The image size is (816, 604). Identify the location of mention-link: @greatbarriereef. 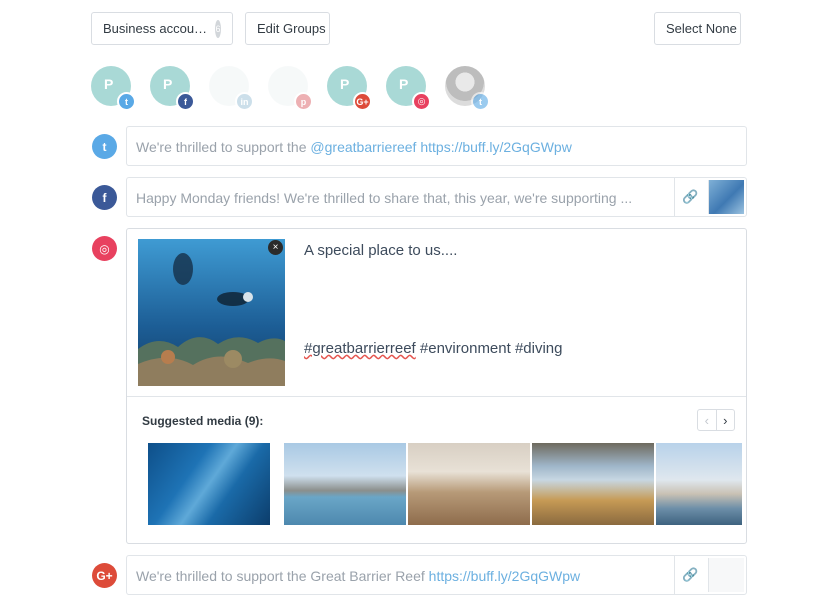
(363, 147).